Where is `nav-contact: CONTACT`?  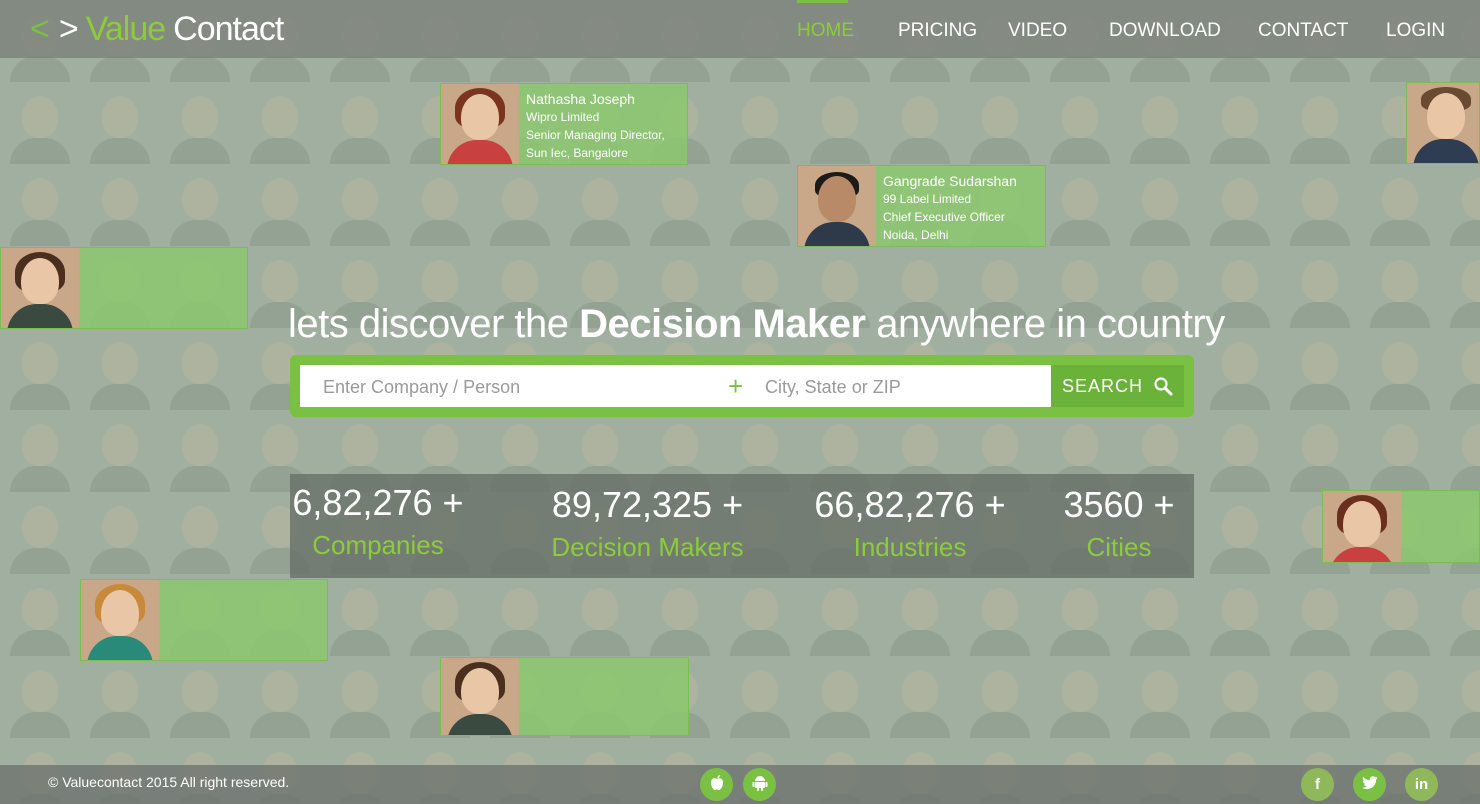
nav-contact: CONTACT is located at coordinates (1303, 31).